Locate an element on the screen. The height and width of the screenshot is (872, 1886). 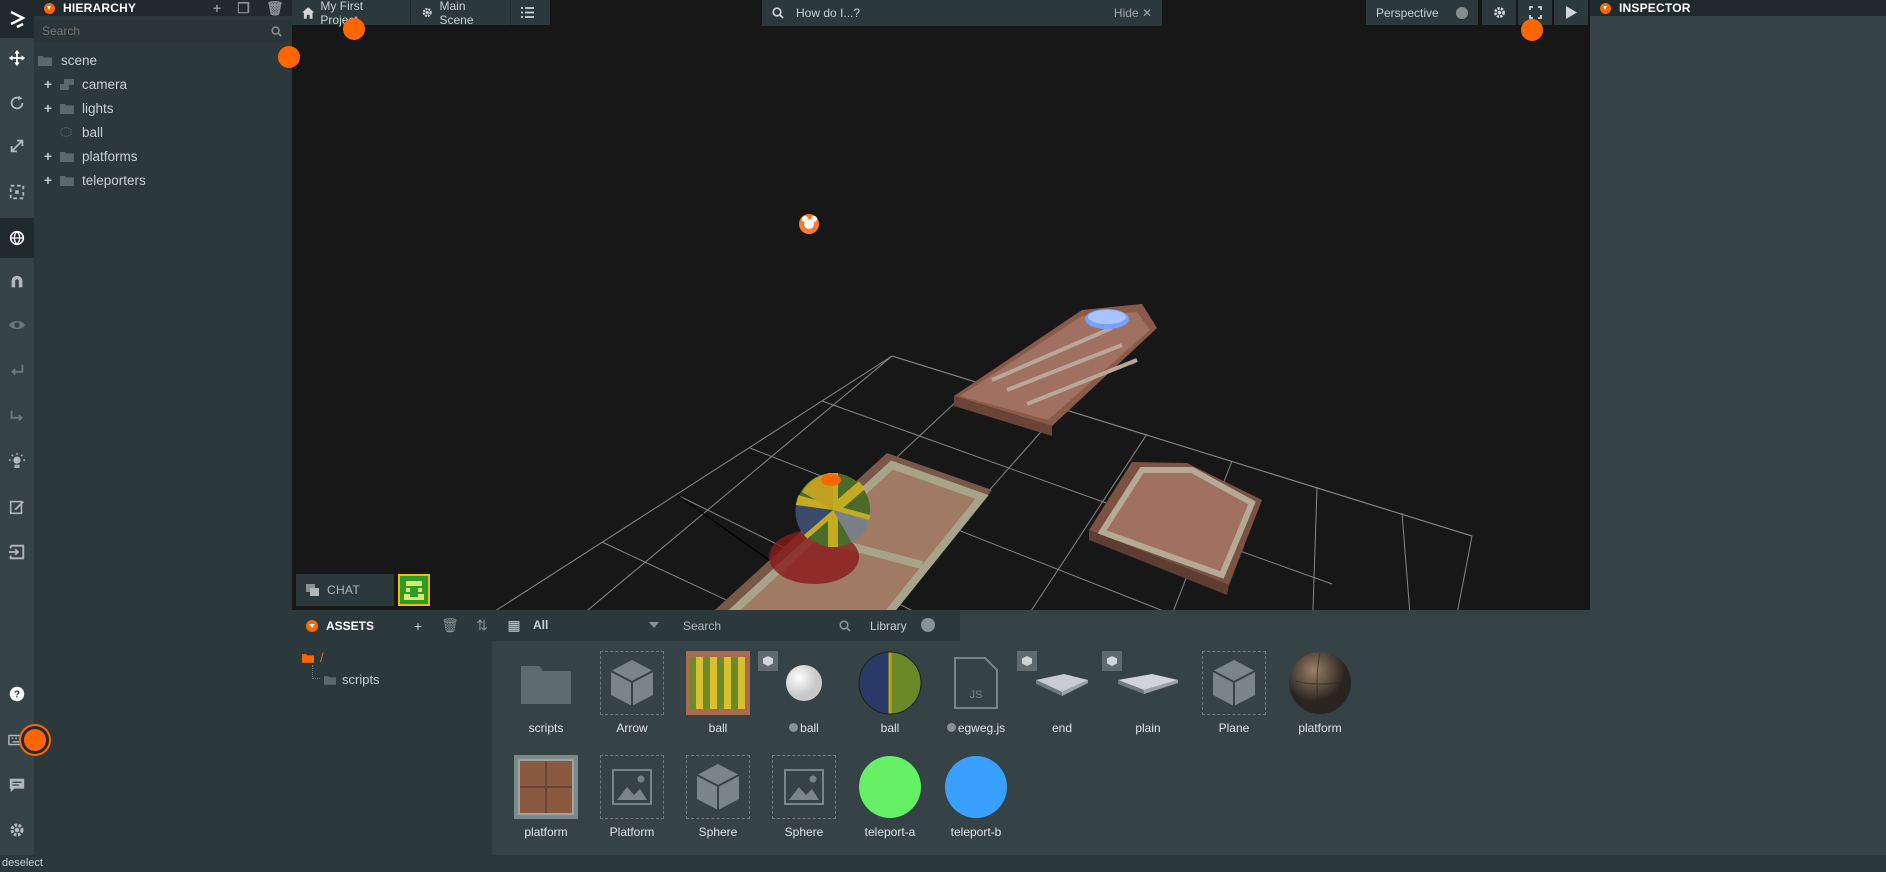
asset-label: end is located at coordinates (1062, 728).